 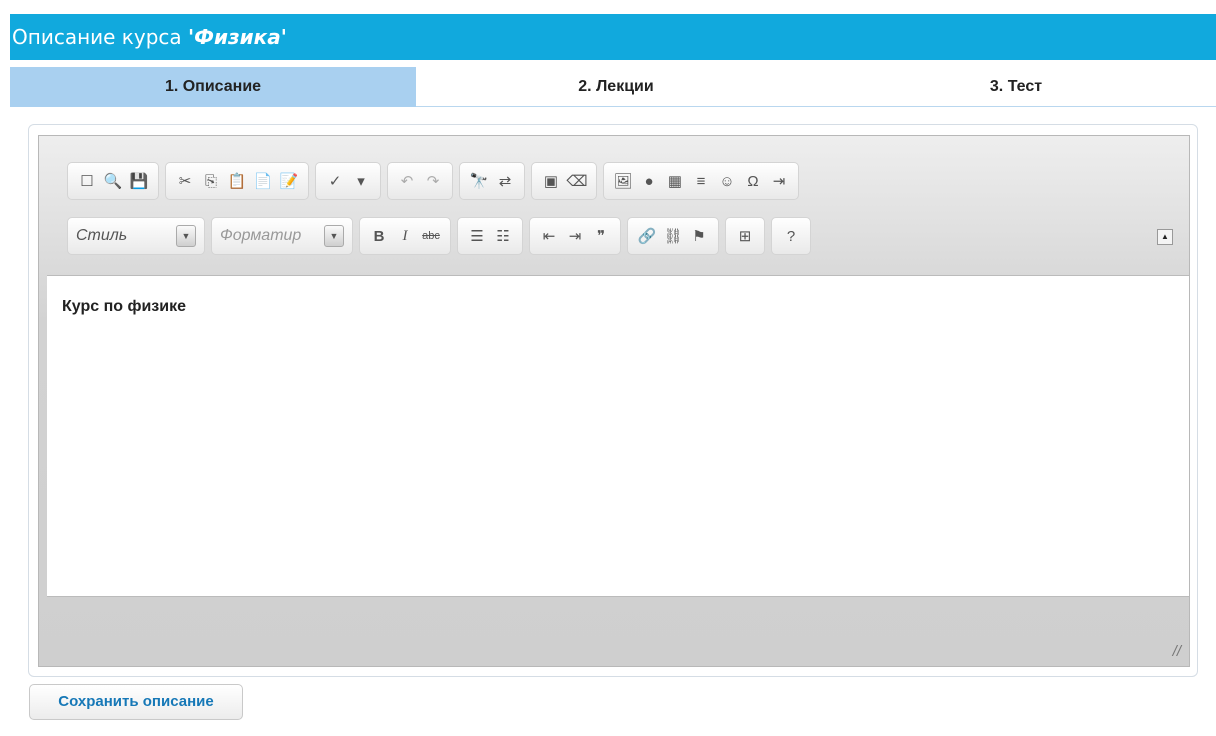 What do you see at coordinates (675, 181) in the screenshot?
I see `table-icon: ▦` at bounding box center [675, 181].